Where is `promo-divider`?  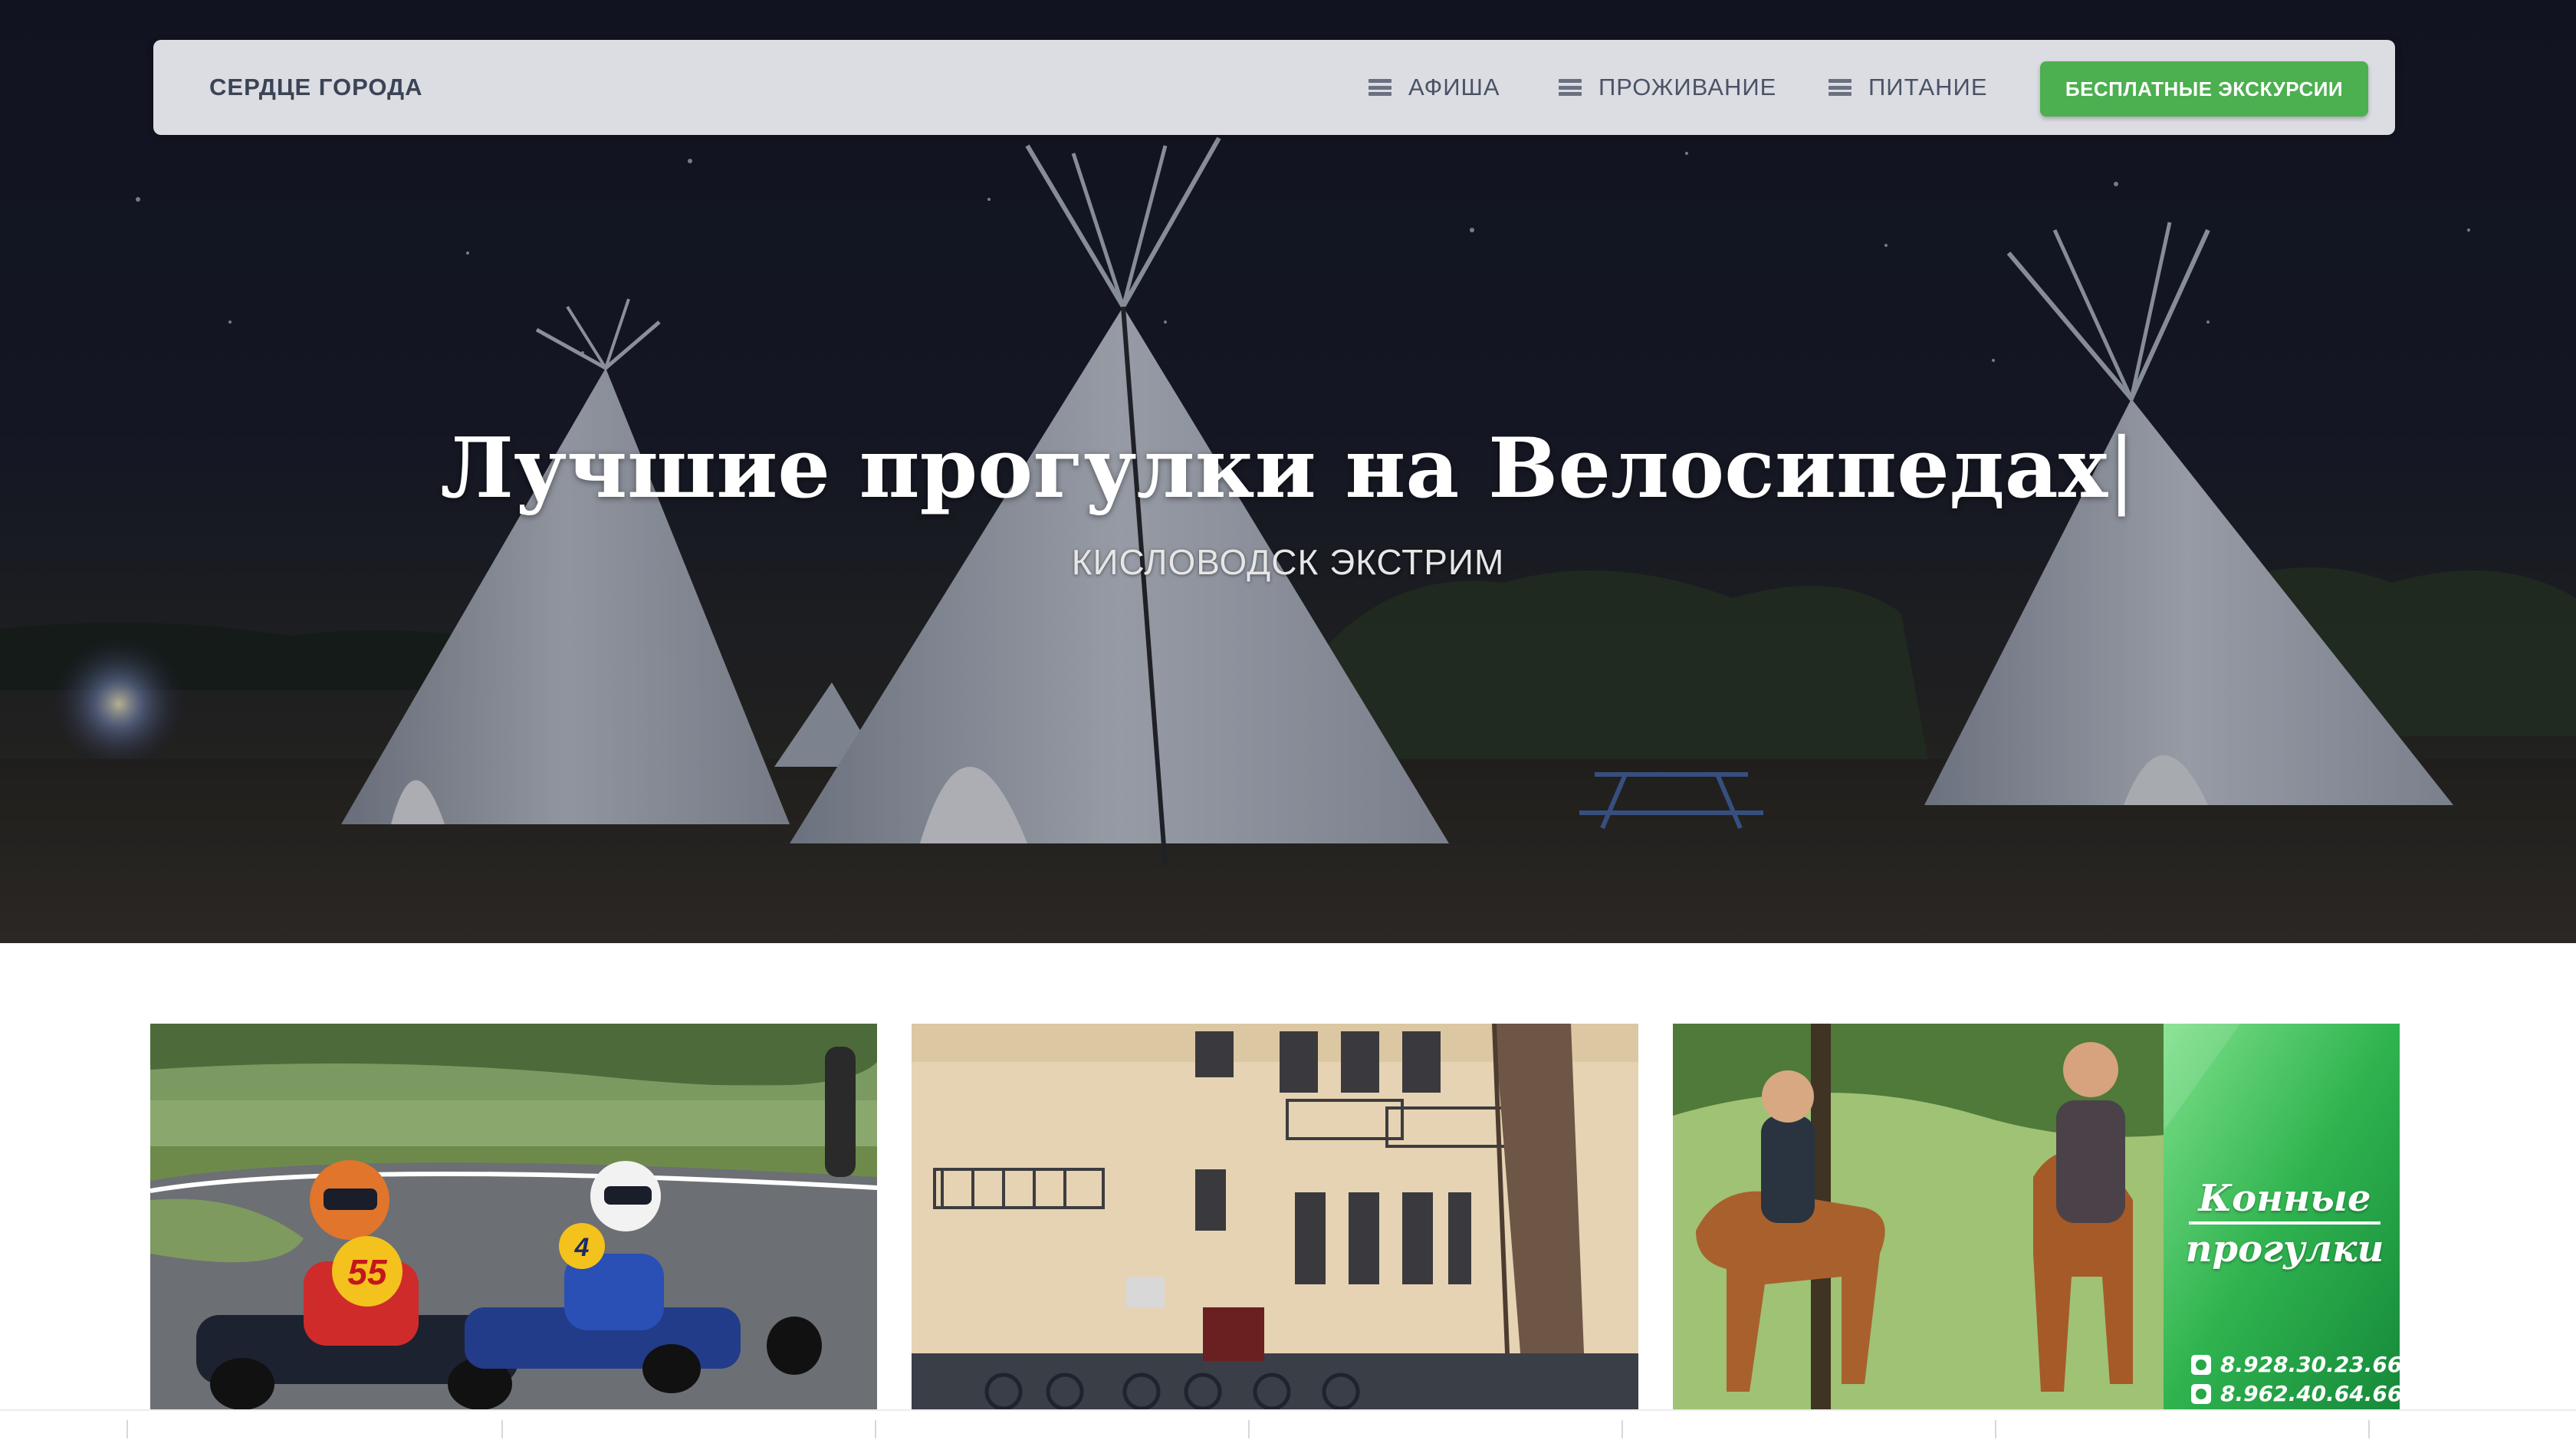
promo-divider is located at coordinates (2284, 1223).